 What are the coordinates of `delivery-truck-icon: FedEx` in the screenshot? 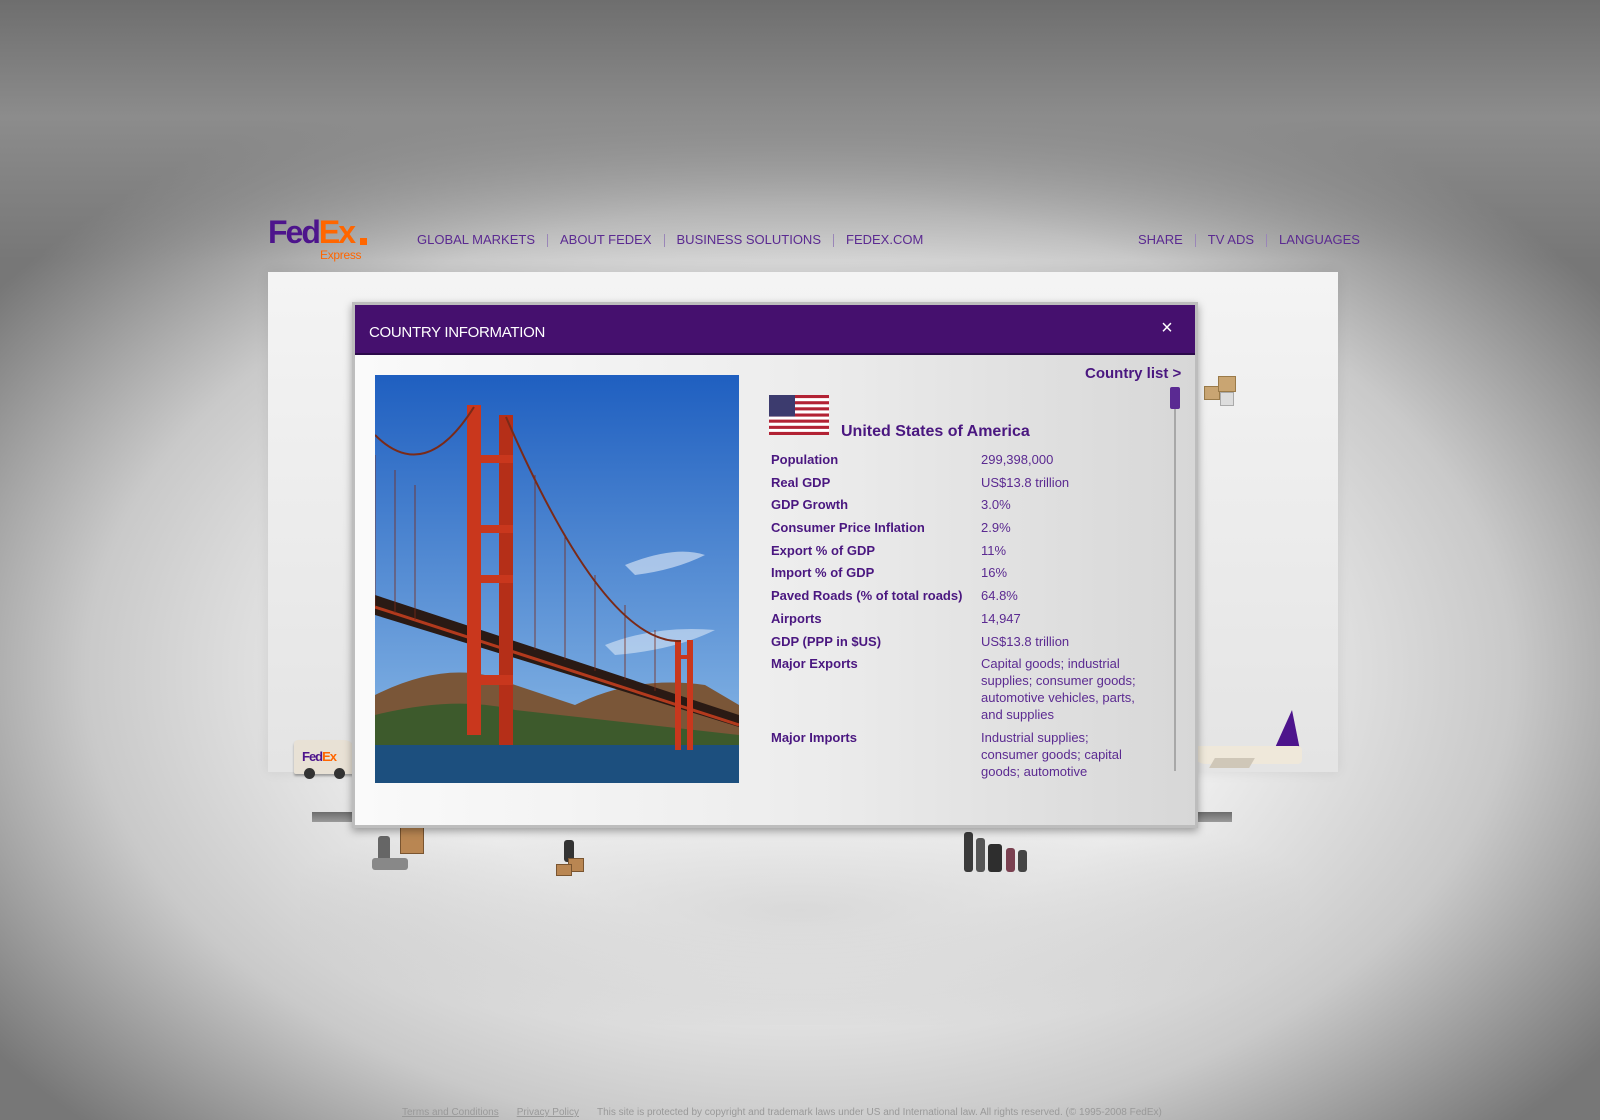 It's located at (324, 759).